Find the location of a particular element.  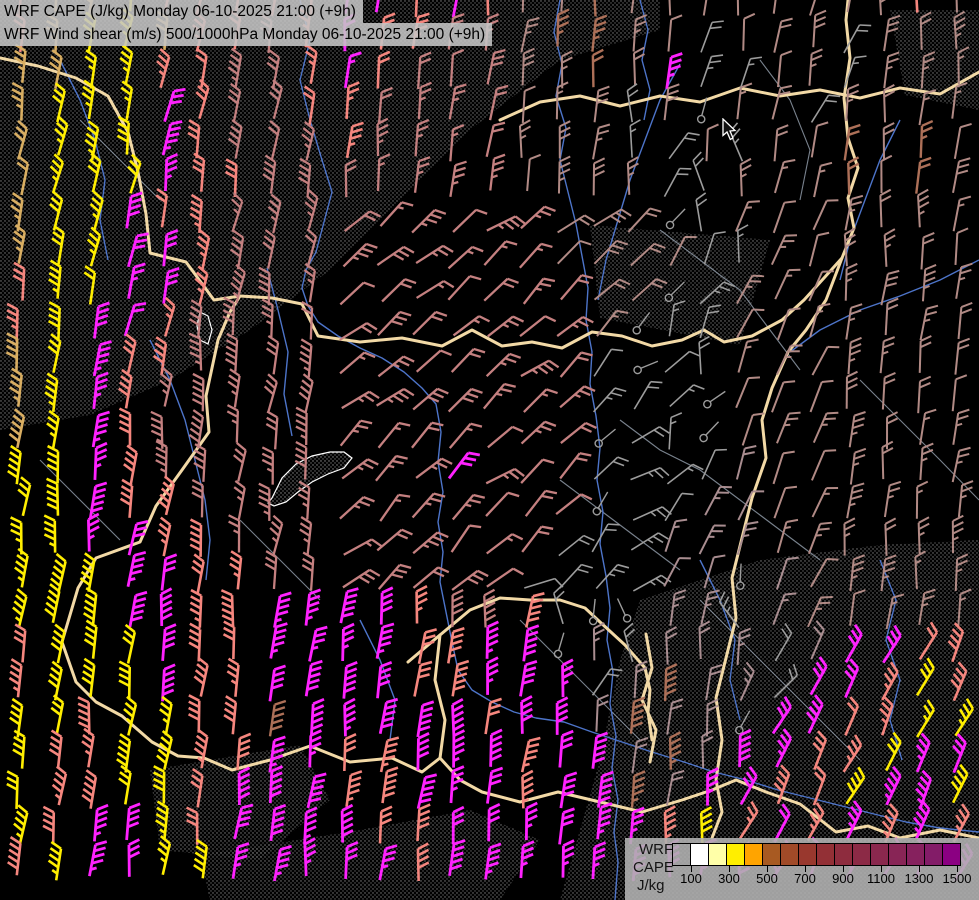

legend-tick-label: 100 is located at coordinates (691, 878).